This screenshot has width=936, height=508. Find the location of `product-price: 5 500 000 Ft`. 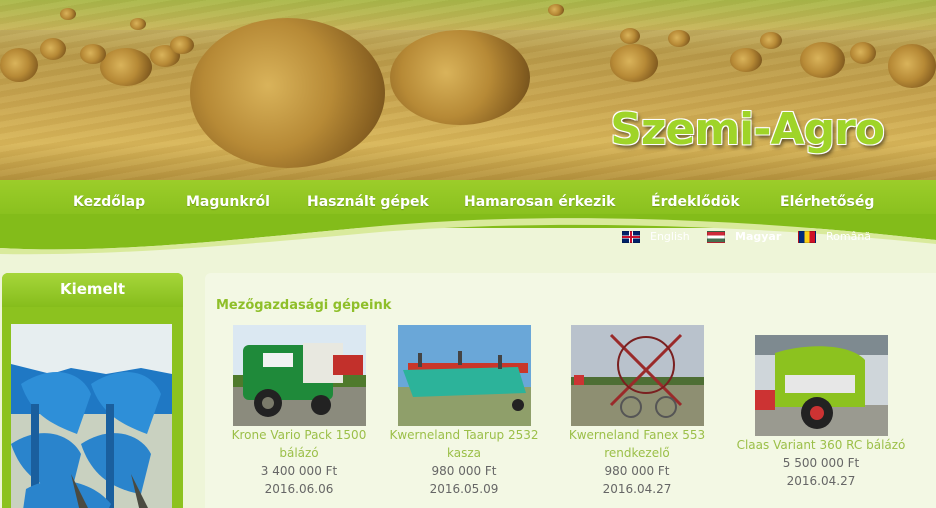

product-price: 5 500 000 Ft is located at coordinates (821, 463).